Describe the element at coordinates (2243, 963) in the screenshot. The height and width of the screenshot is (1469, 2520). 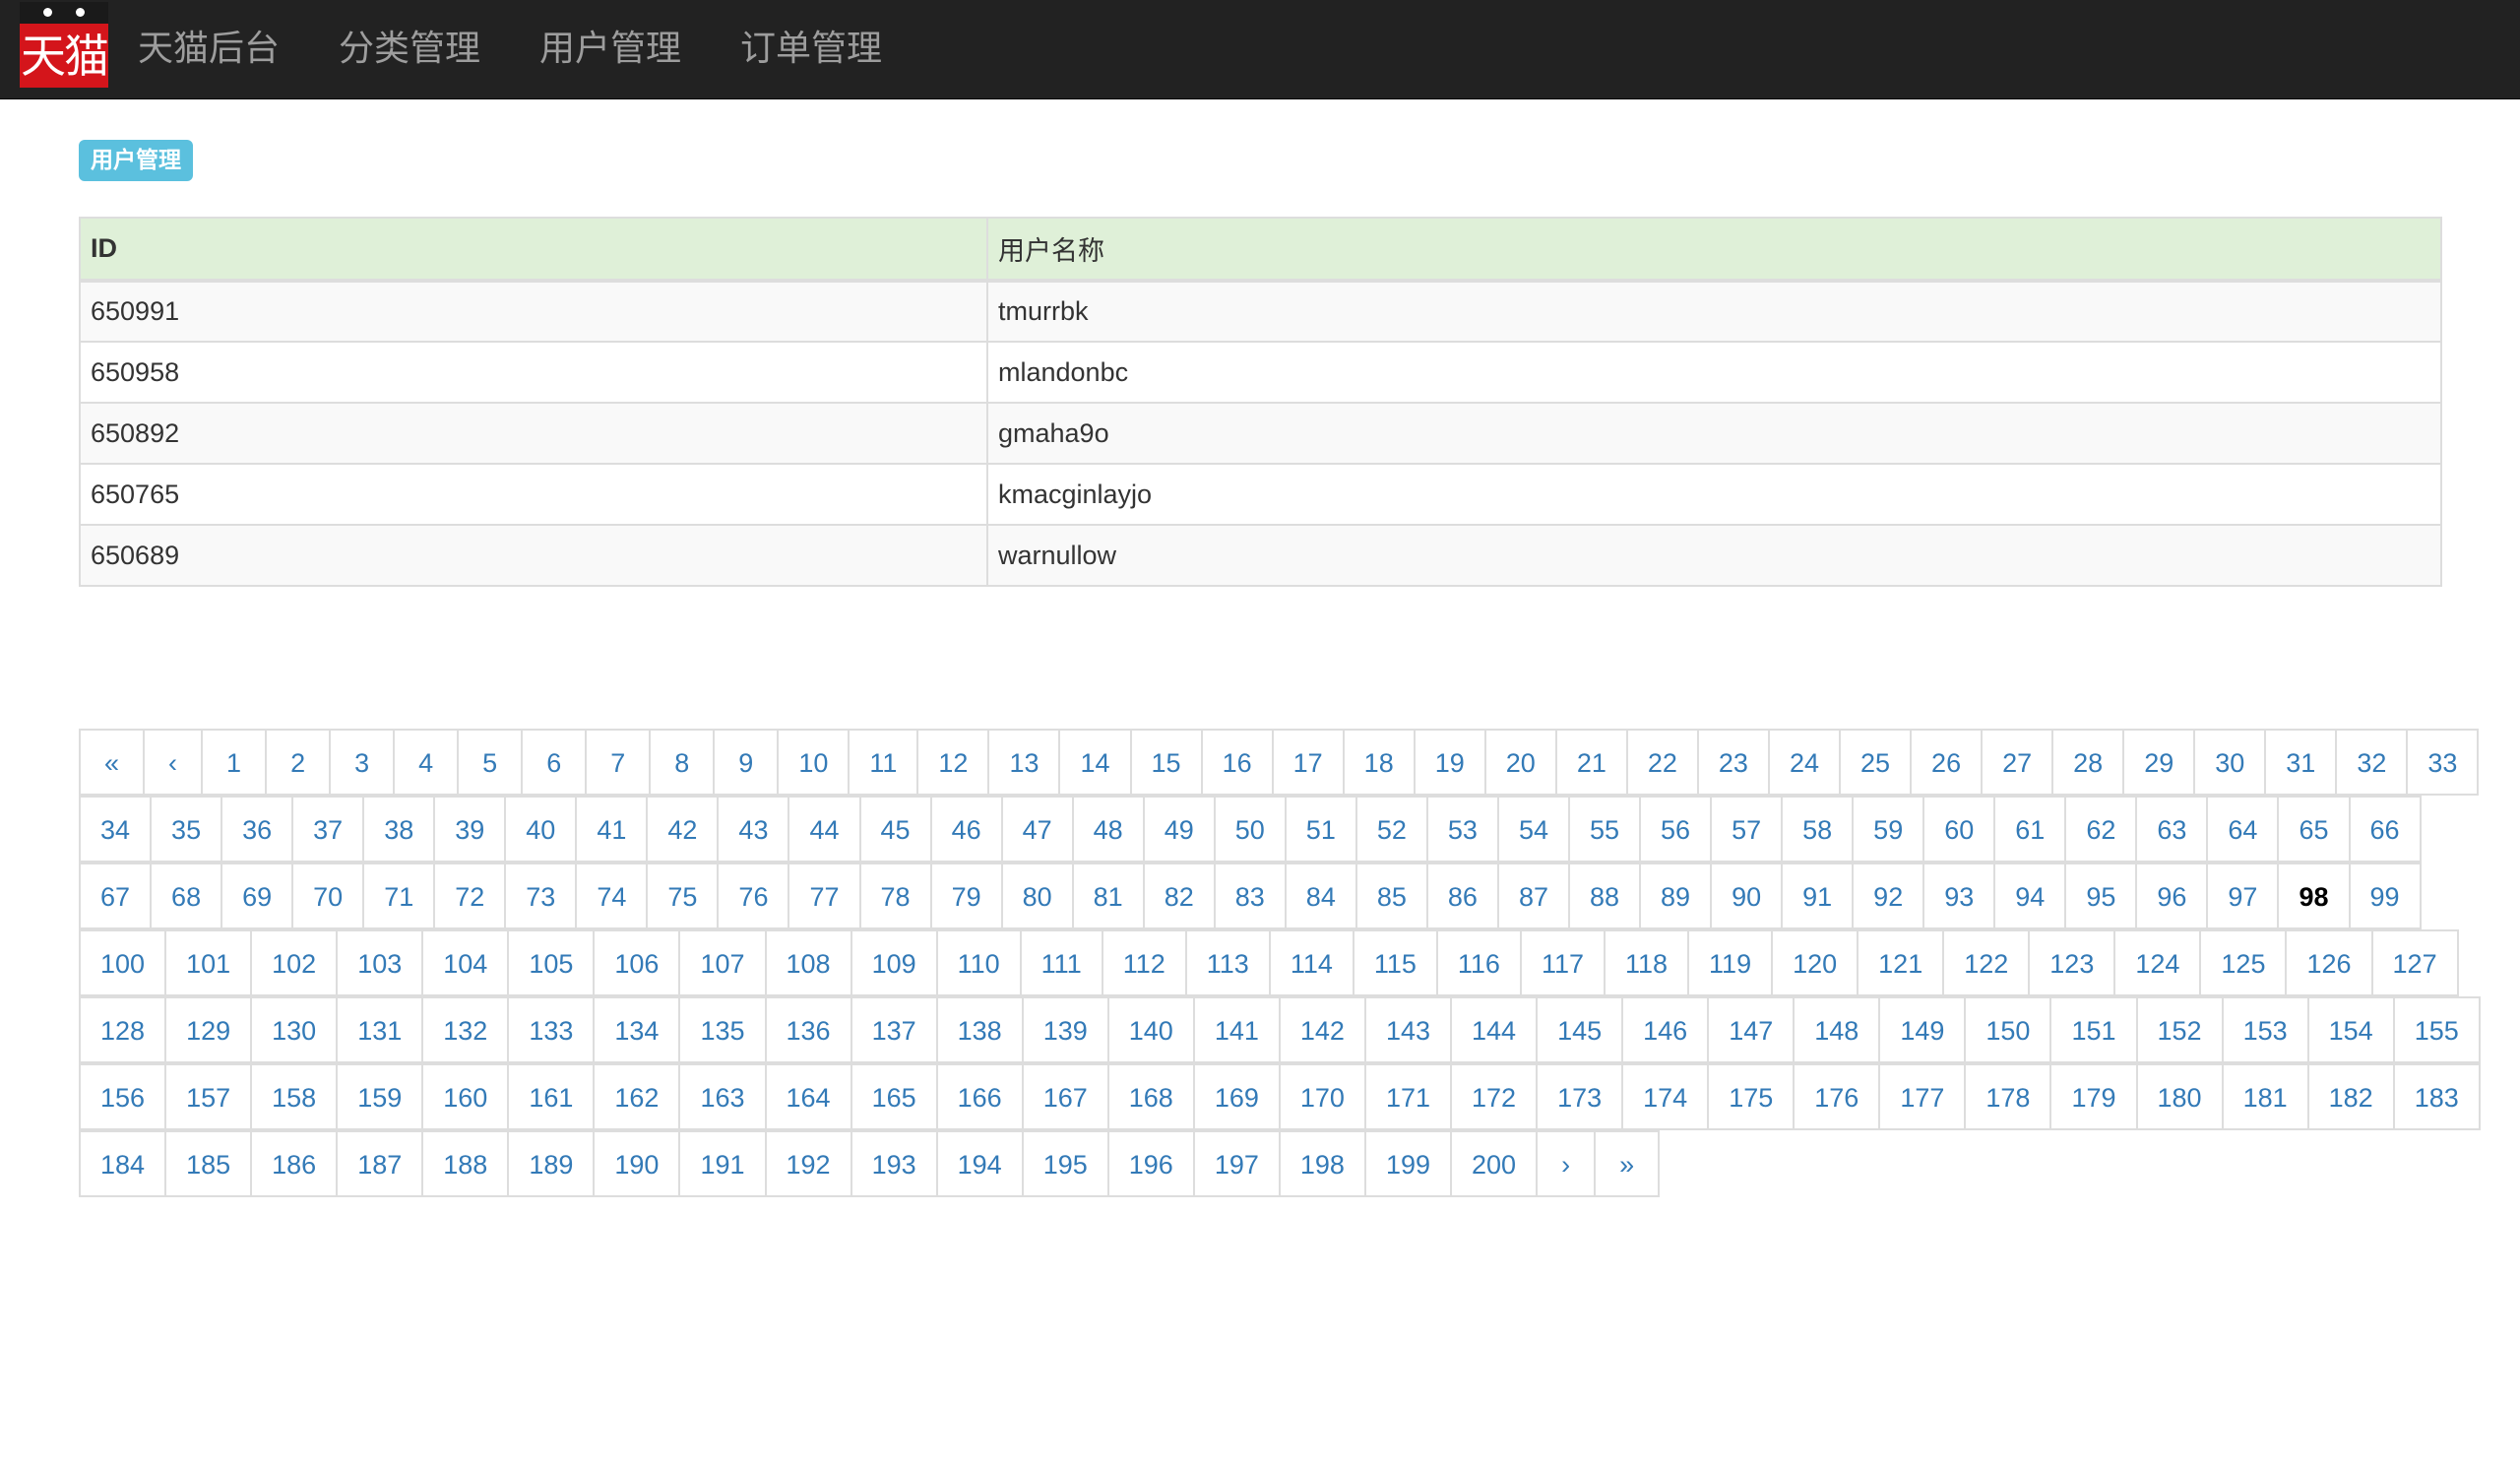
I see `page-125-button: 125` at that location.